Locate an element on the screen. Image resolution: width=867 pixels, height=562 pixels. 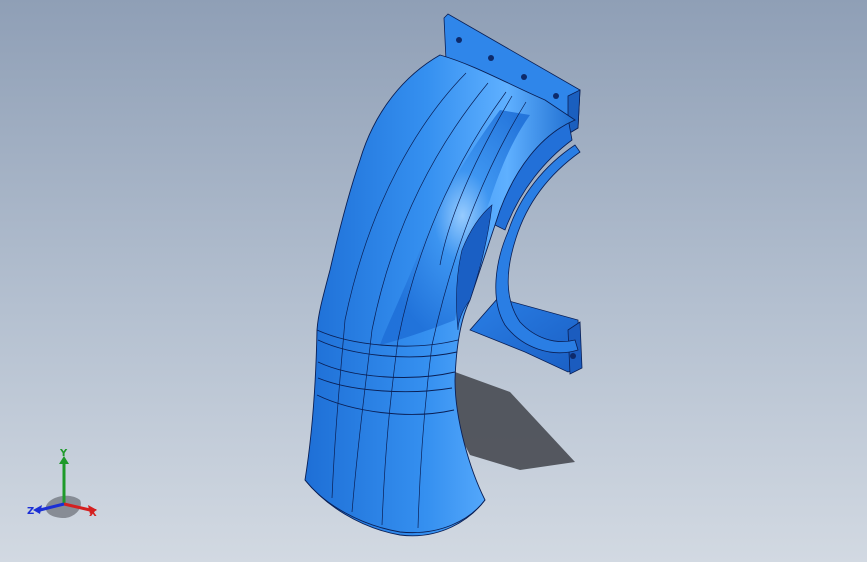
y-axis-label: Y is located at coordinates (63, 453).